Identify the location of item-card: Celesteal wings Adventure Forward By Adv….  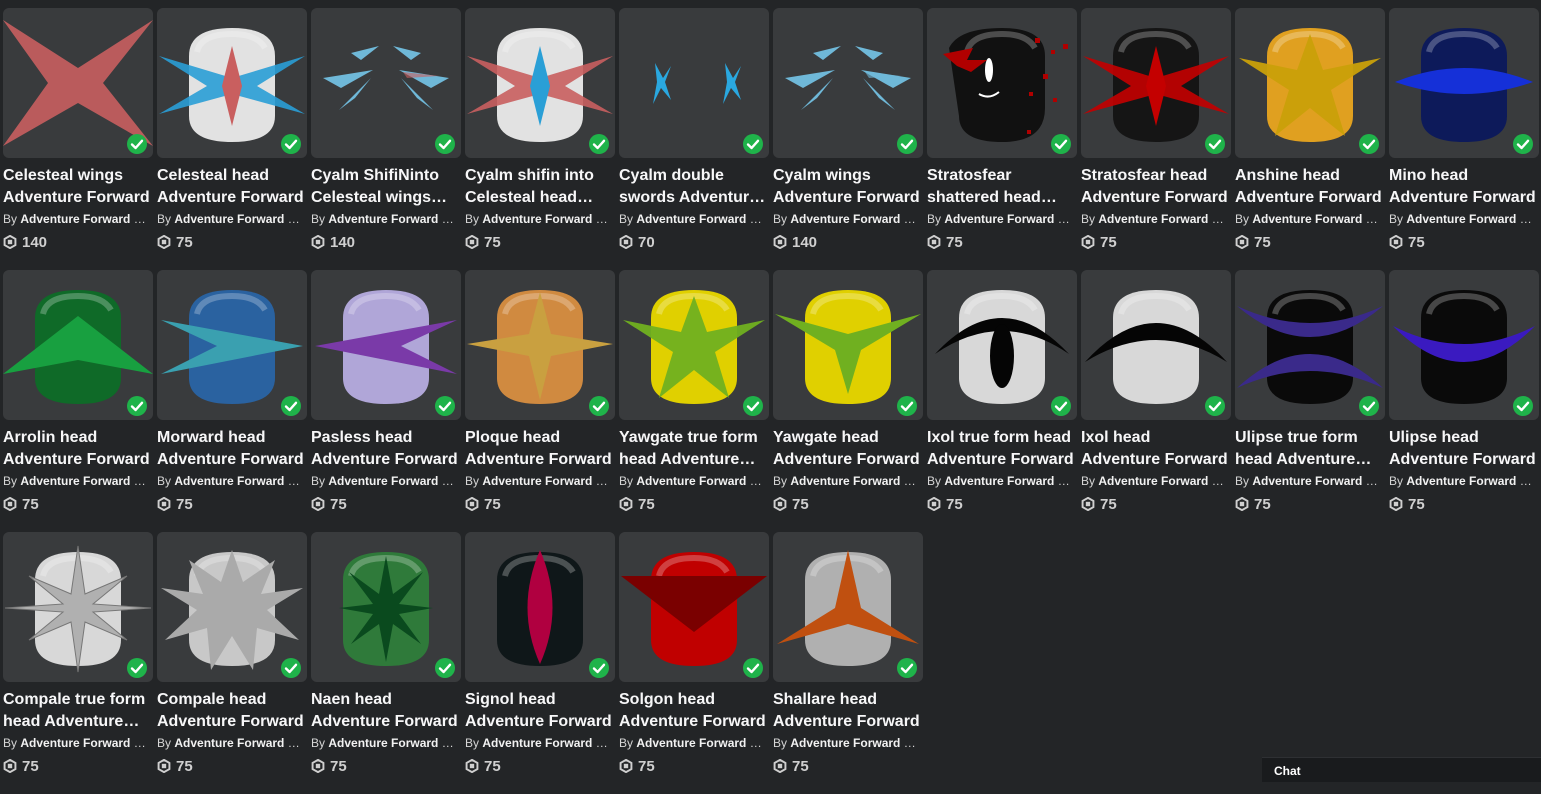
(78, 139).